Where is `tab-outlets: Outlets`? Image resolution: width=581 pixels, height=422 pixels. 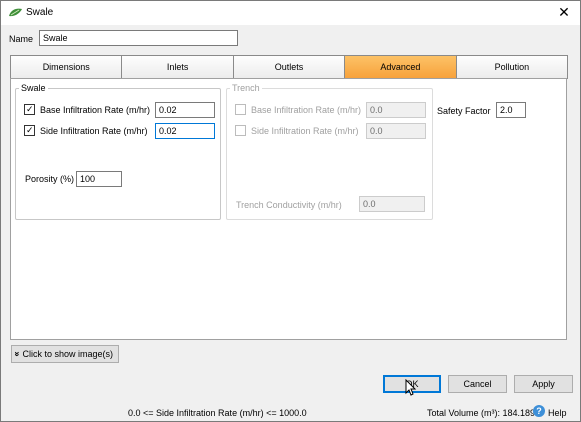
tab-outlets: Outlets is located at coordinates (289, 67).